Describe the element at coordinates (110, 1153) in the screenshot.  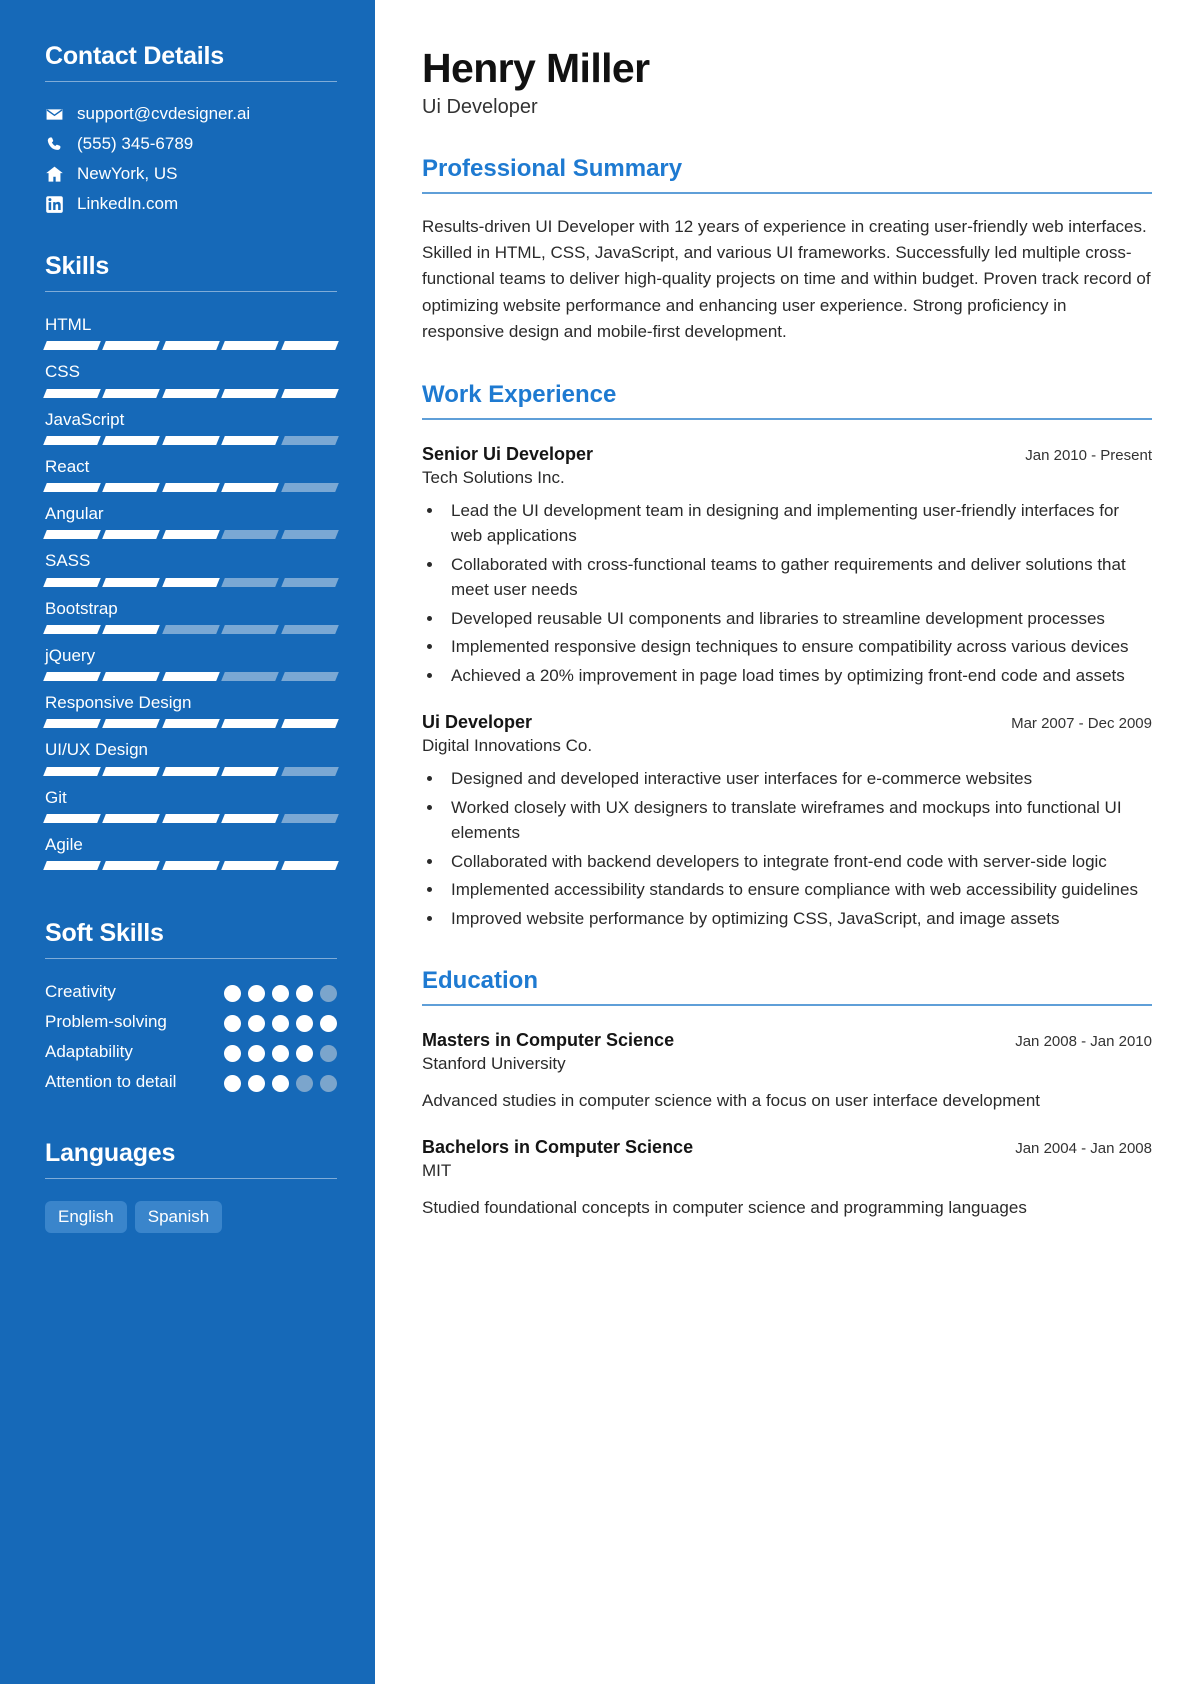
I see `languages-heading: Languages` at that location.